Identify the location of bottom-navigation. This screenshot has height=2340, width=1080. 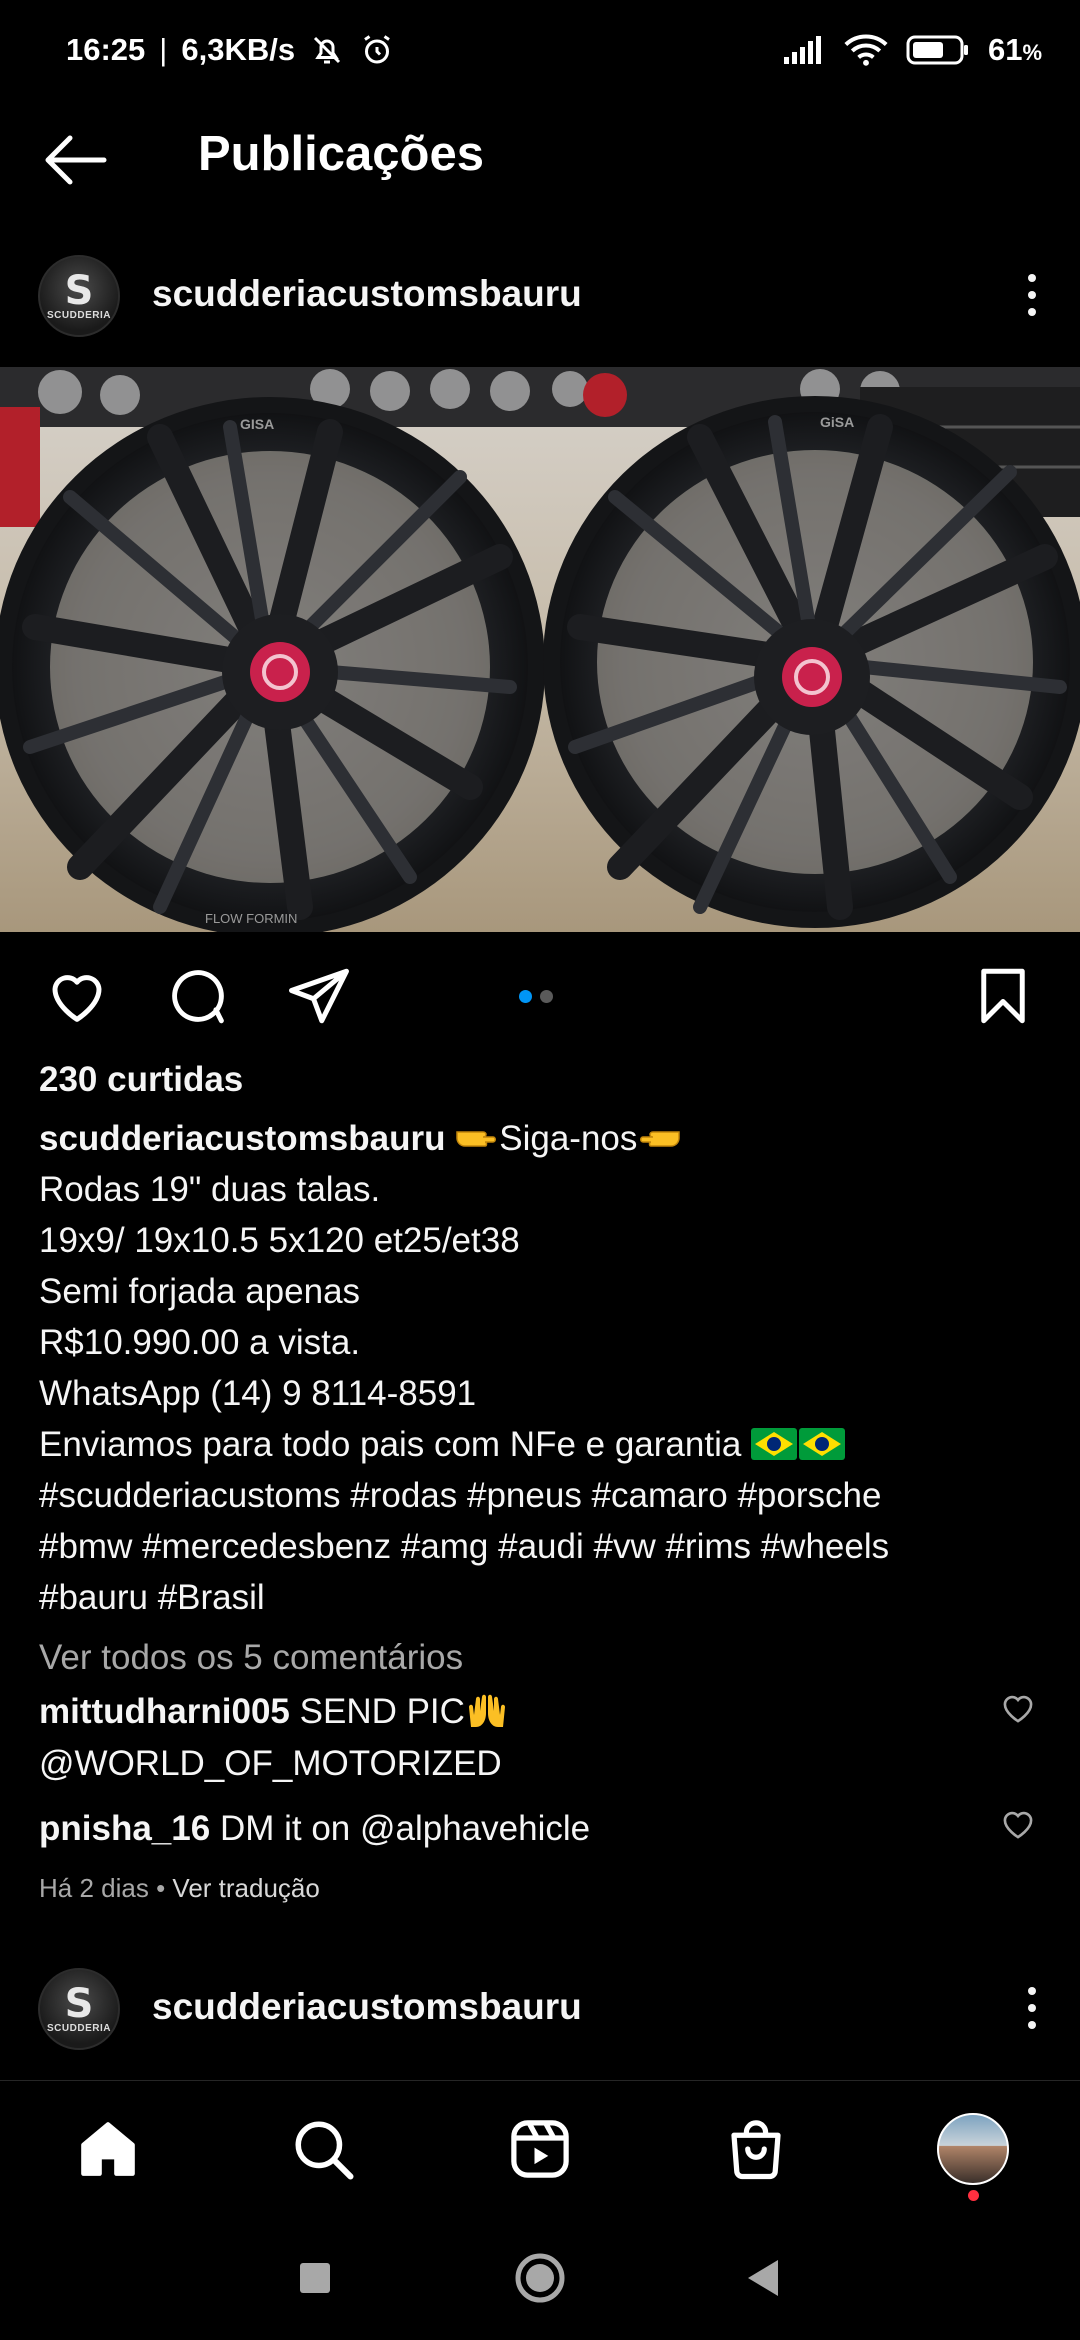
(540, 2145).